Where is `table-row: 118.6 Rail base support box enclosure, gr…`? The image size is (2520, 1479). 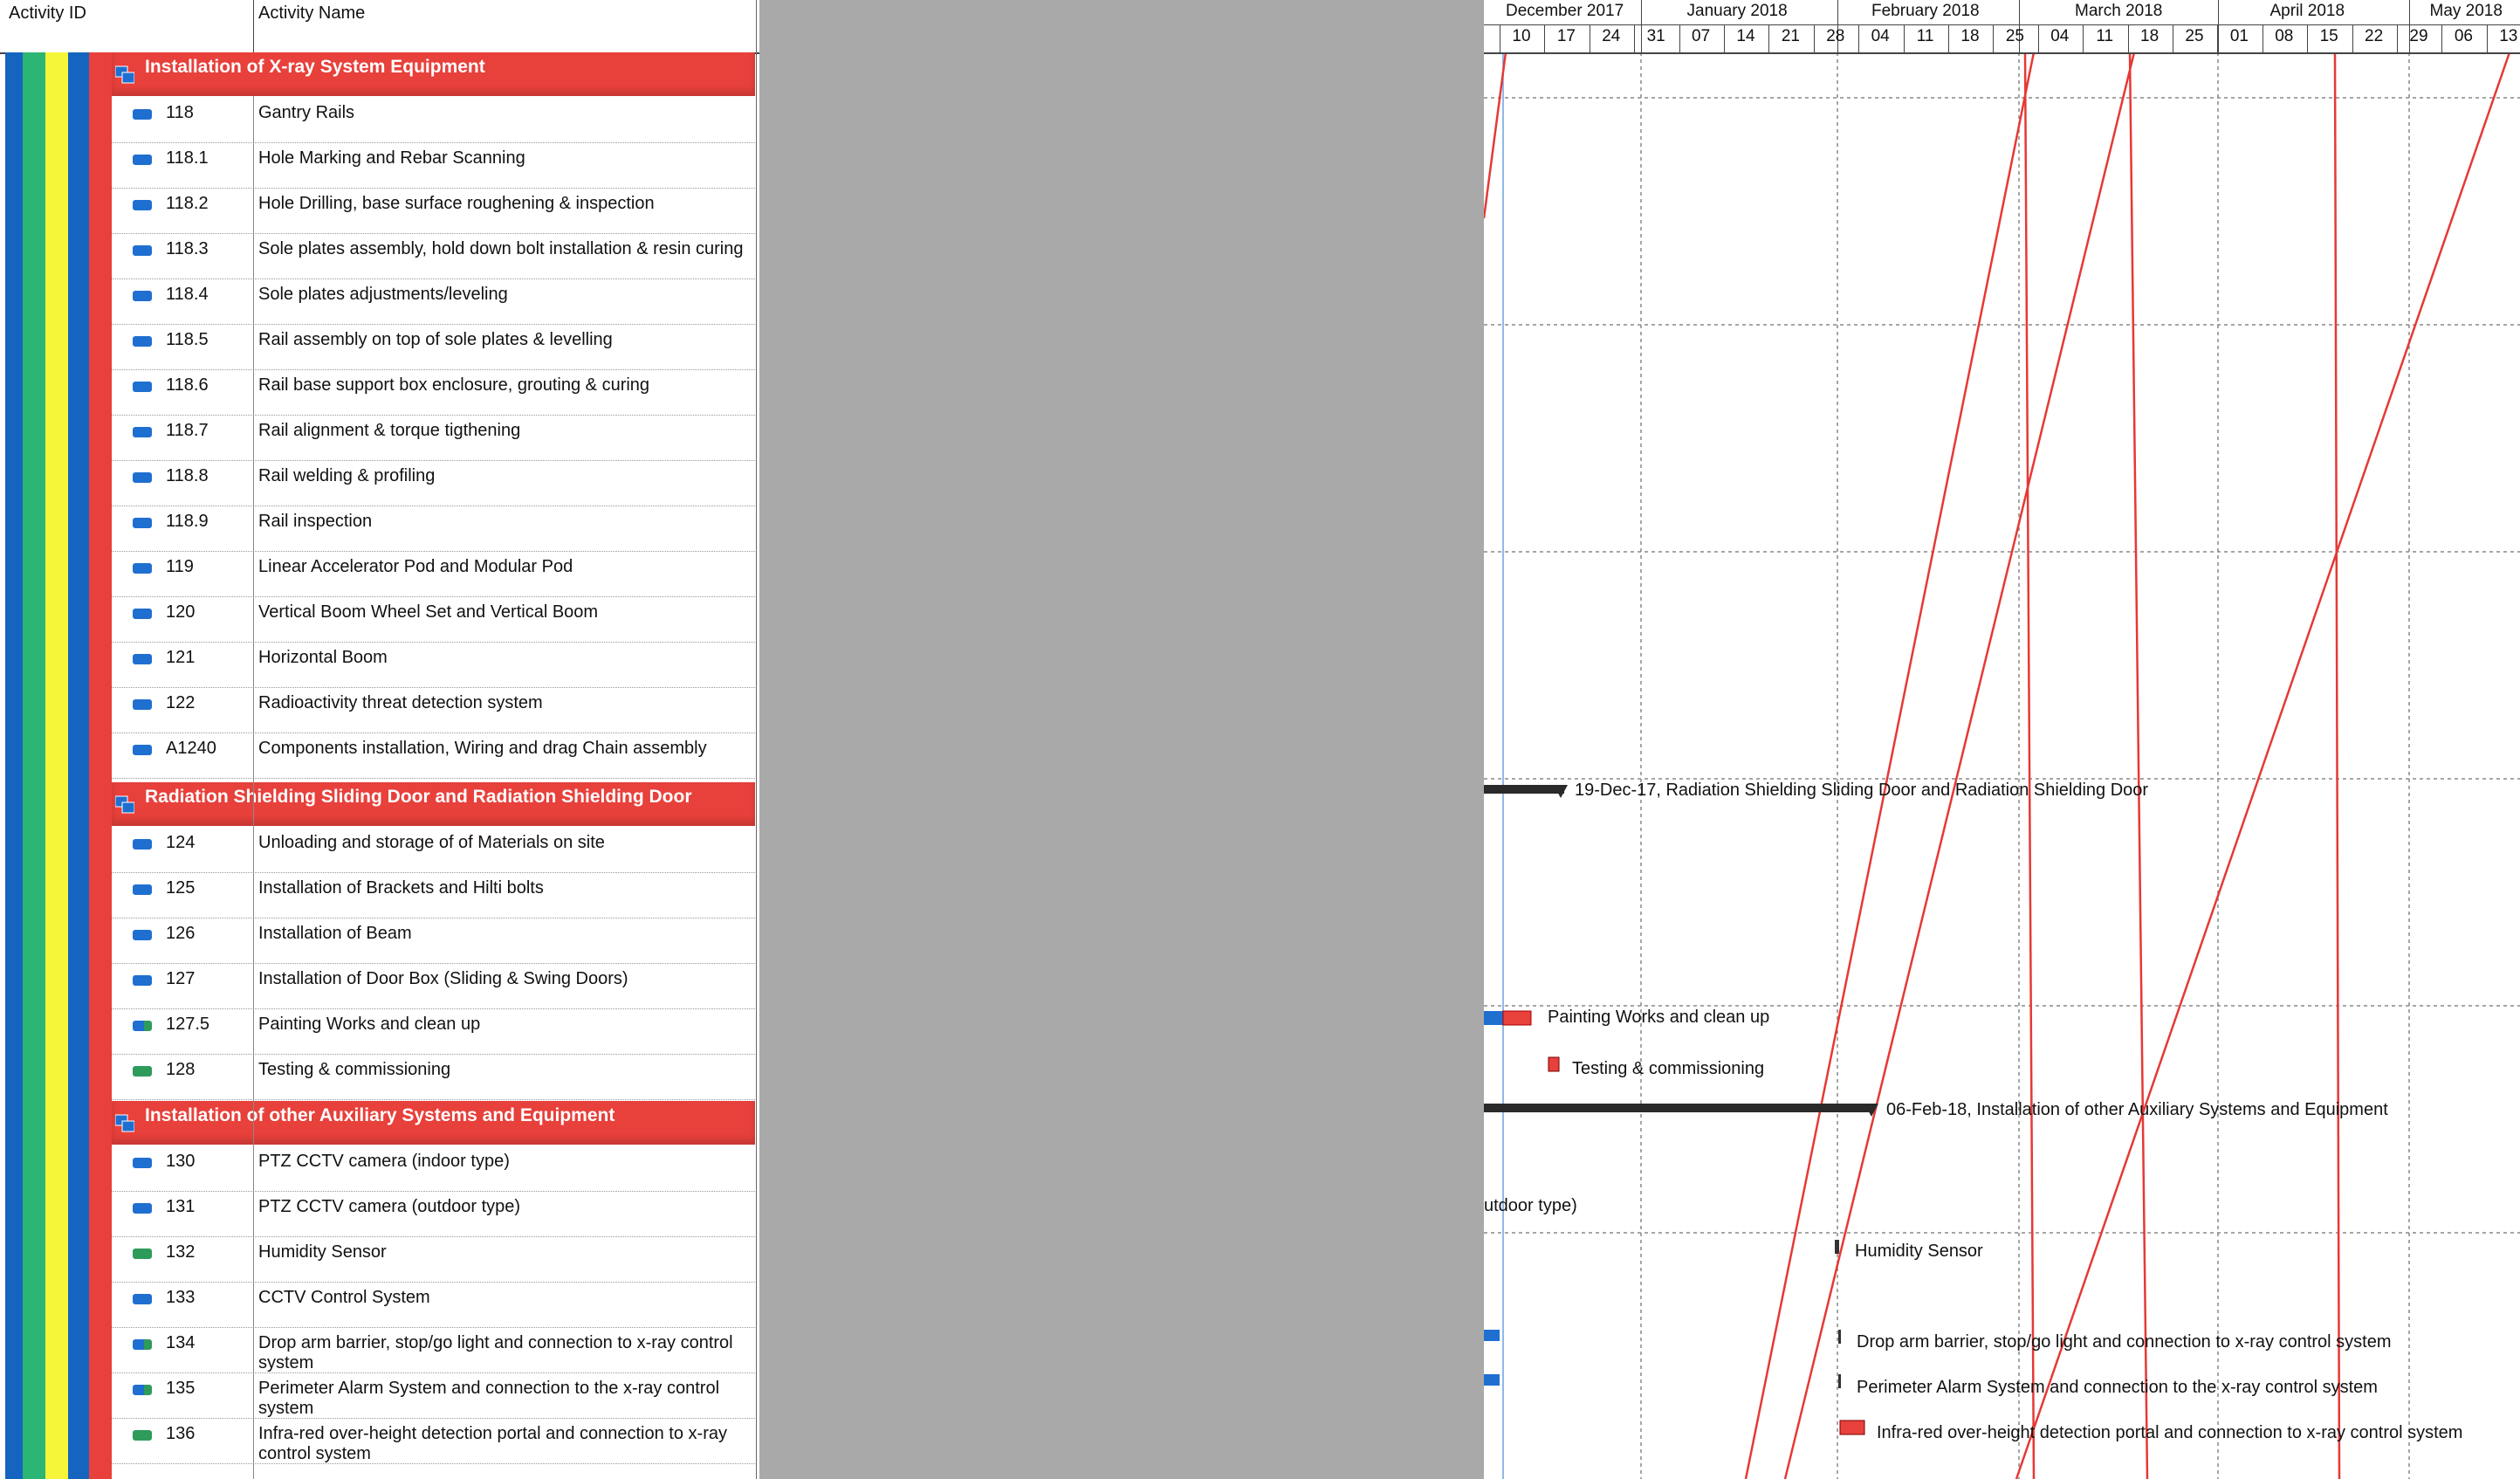 table-row: 118.6 Rail base support box enclosure, gr… is located at coordinates (433, 393).